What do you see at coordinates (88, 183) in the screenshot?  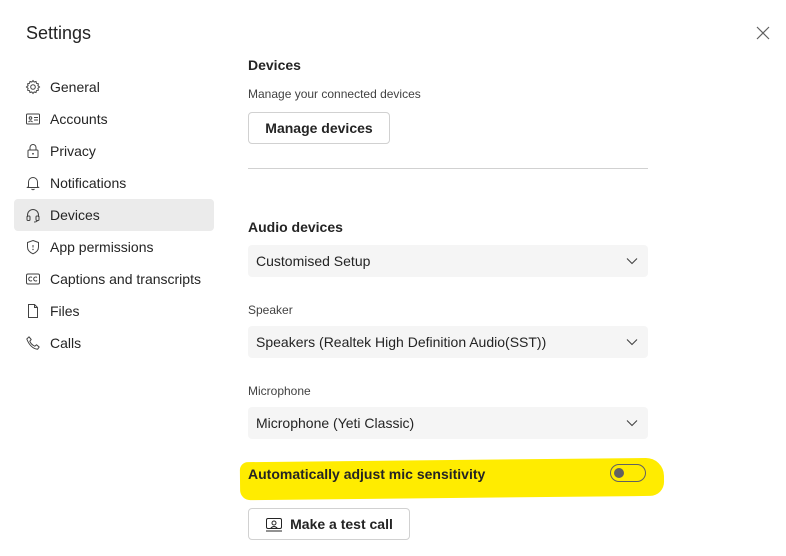 I see `sidebar-item-label: Notifications` at bounding box center [88, 183].